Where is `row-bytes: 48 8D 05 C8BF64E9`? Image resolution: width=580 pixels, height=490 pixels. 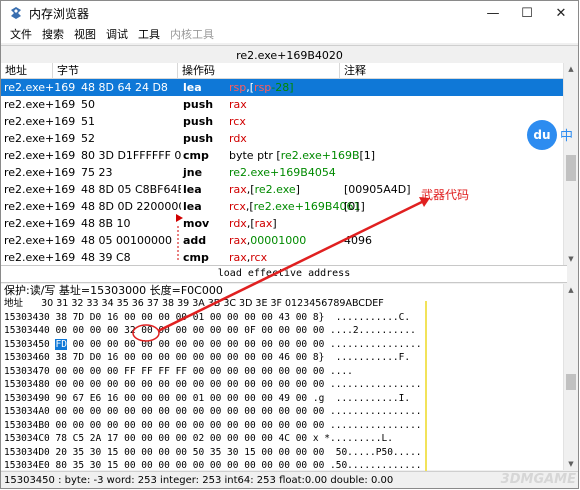
row-bytes: 48 8D 05 C8BF64E9 is located at coordinates (131, 189).